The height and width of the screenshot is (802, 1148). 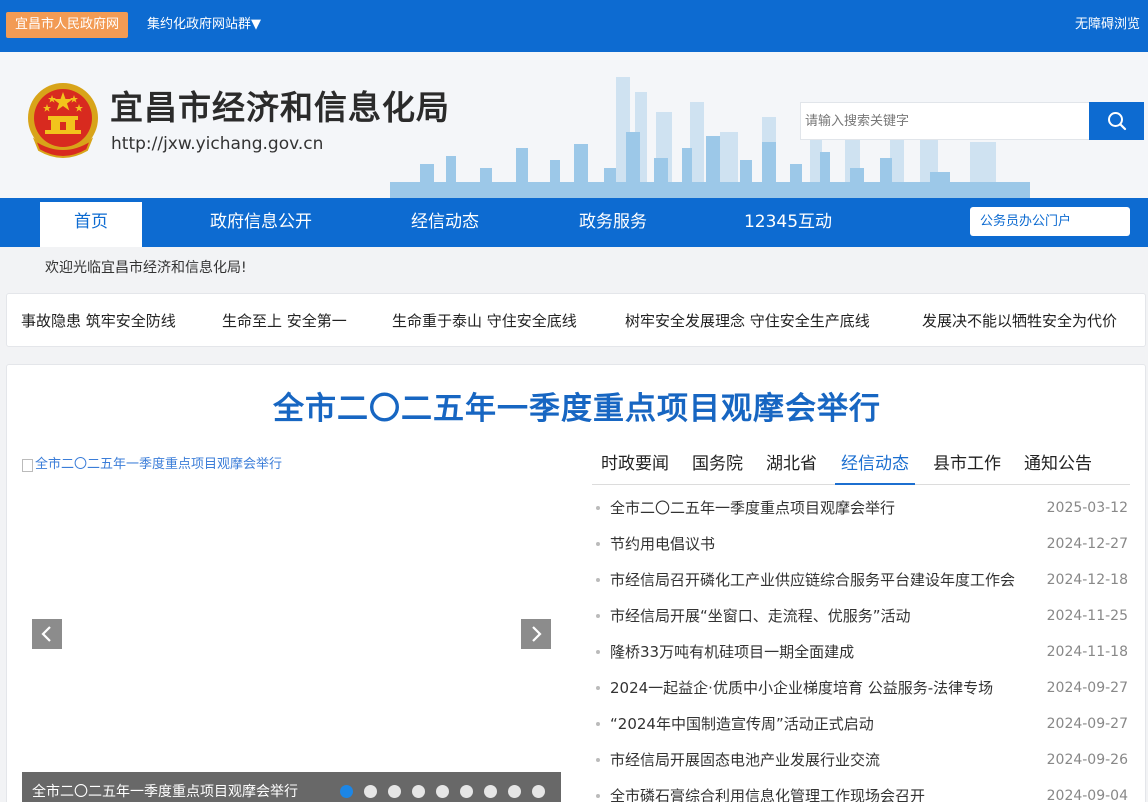 I want to click on news-title: 隆桥33万吨有机硅项目一期全面建成, so click(x=815, y=652).